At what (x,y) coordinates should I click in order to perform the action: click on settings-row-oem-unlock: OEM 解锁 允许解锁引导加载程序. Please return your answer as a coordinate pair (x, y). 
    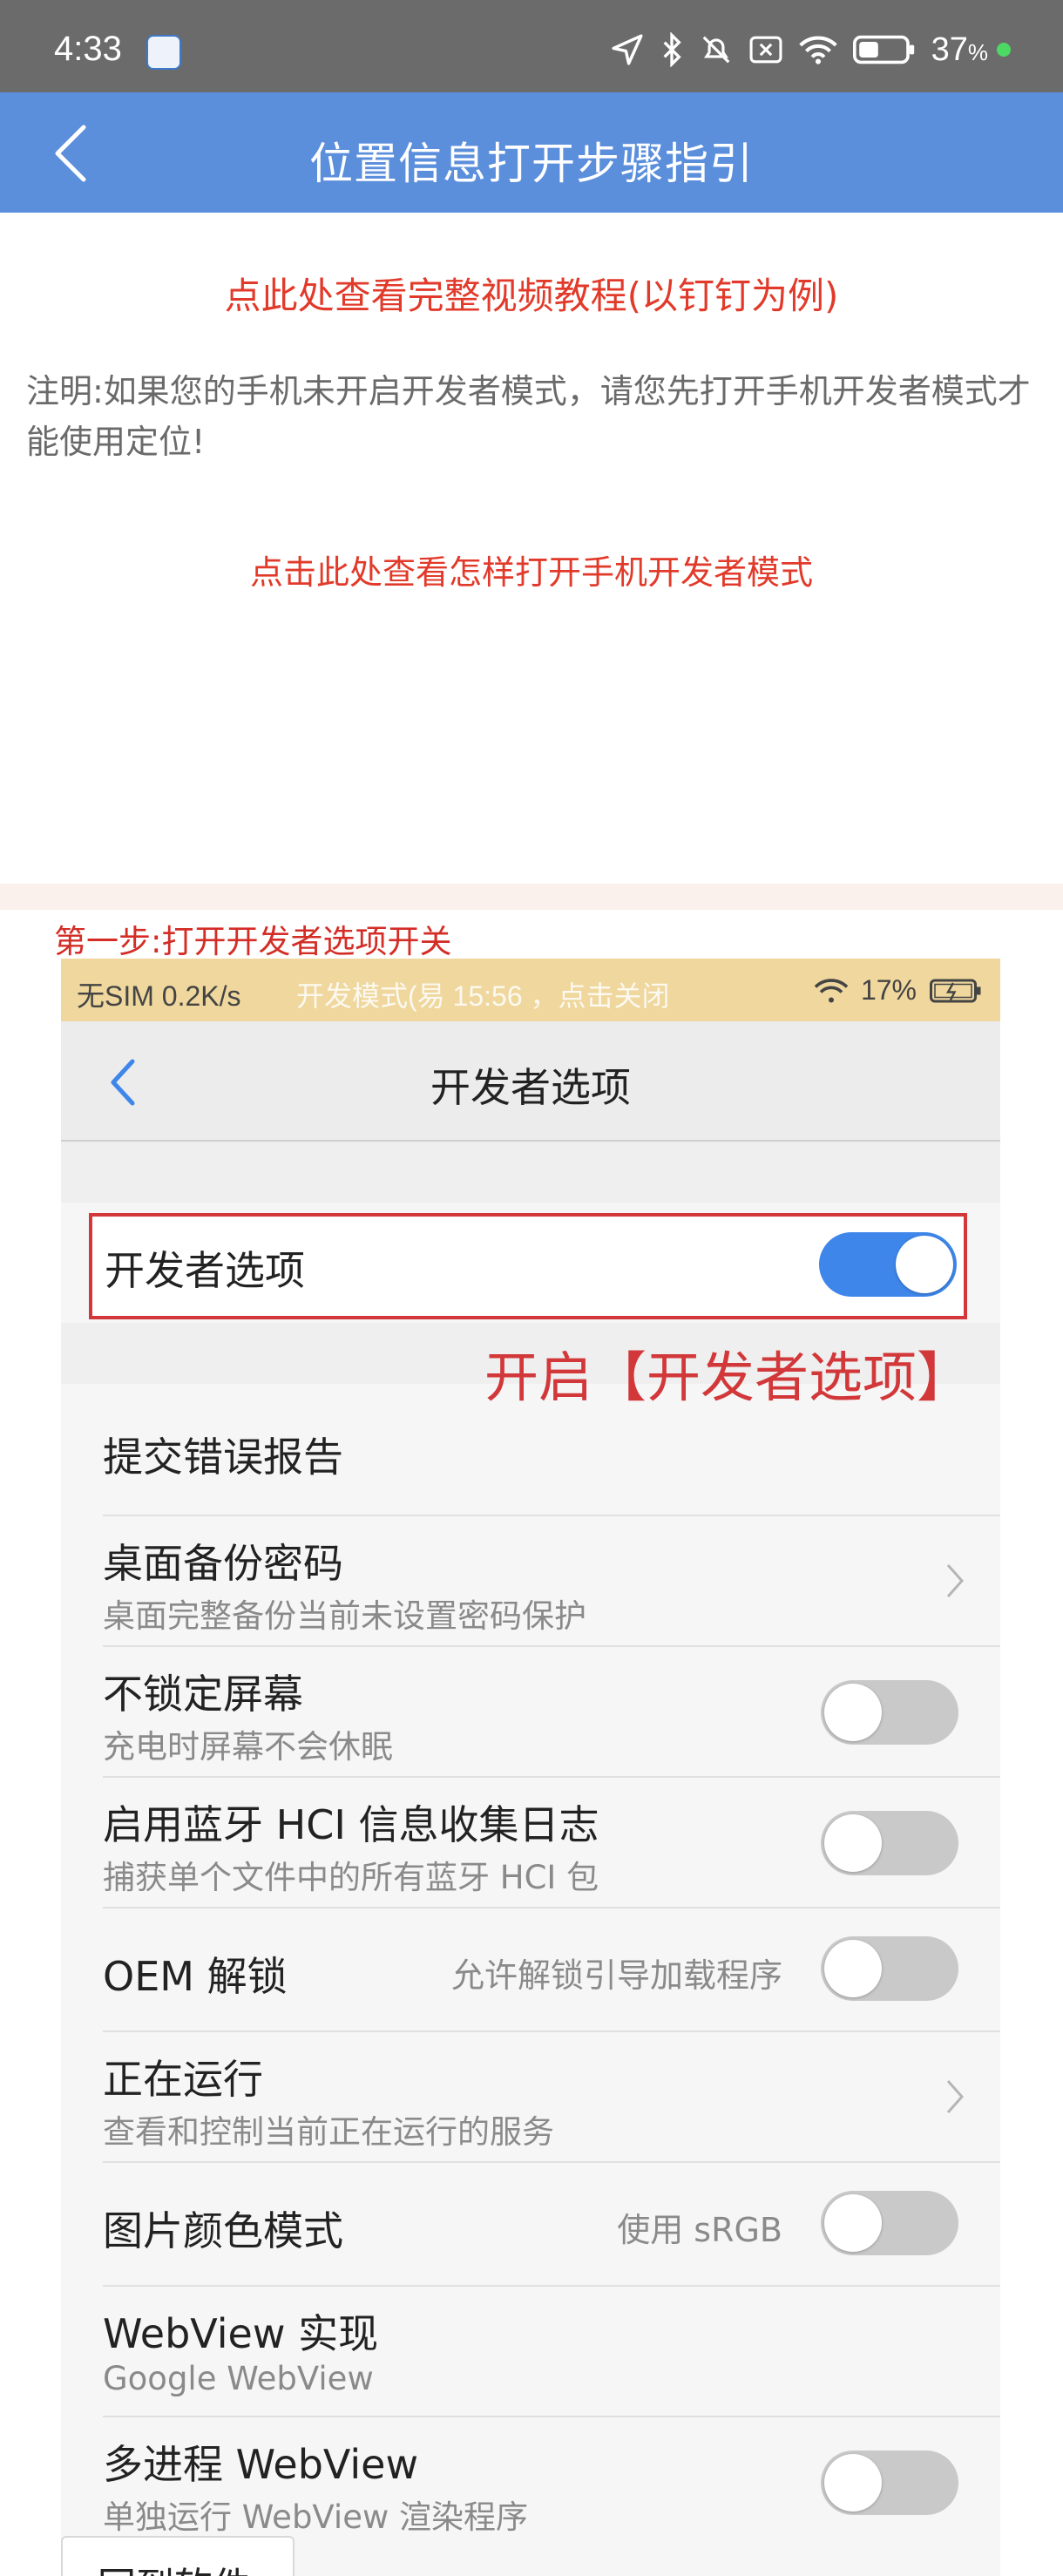
    Looking at the image, I should click on (551, 1970).